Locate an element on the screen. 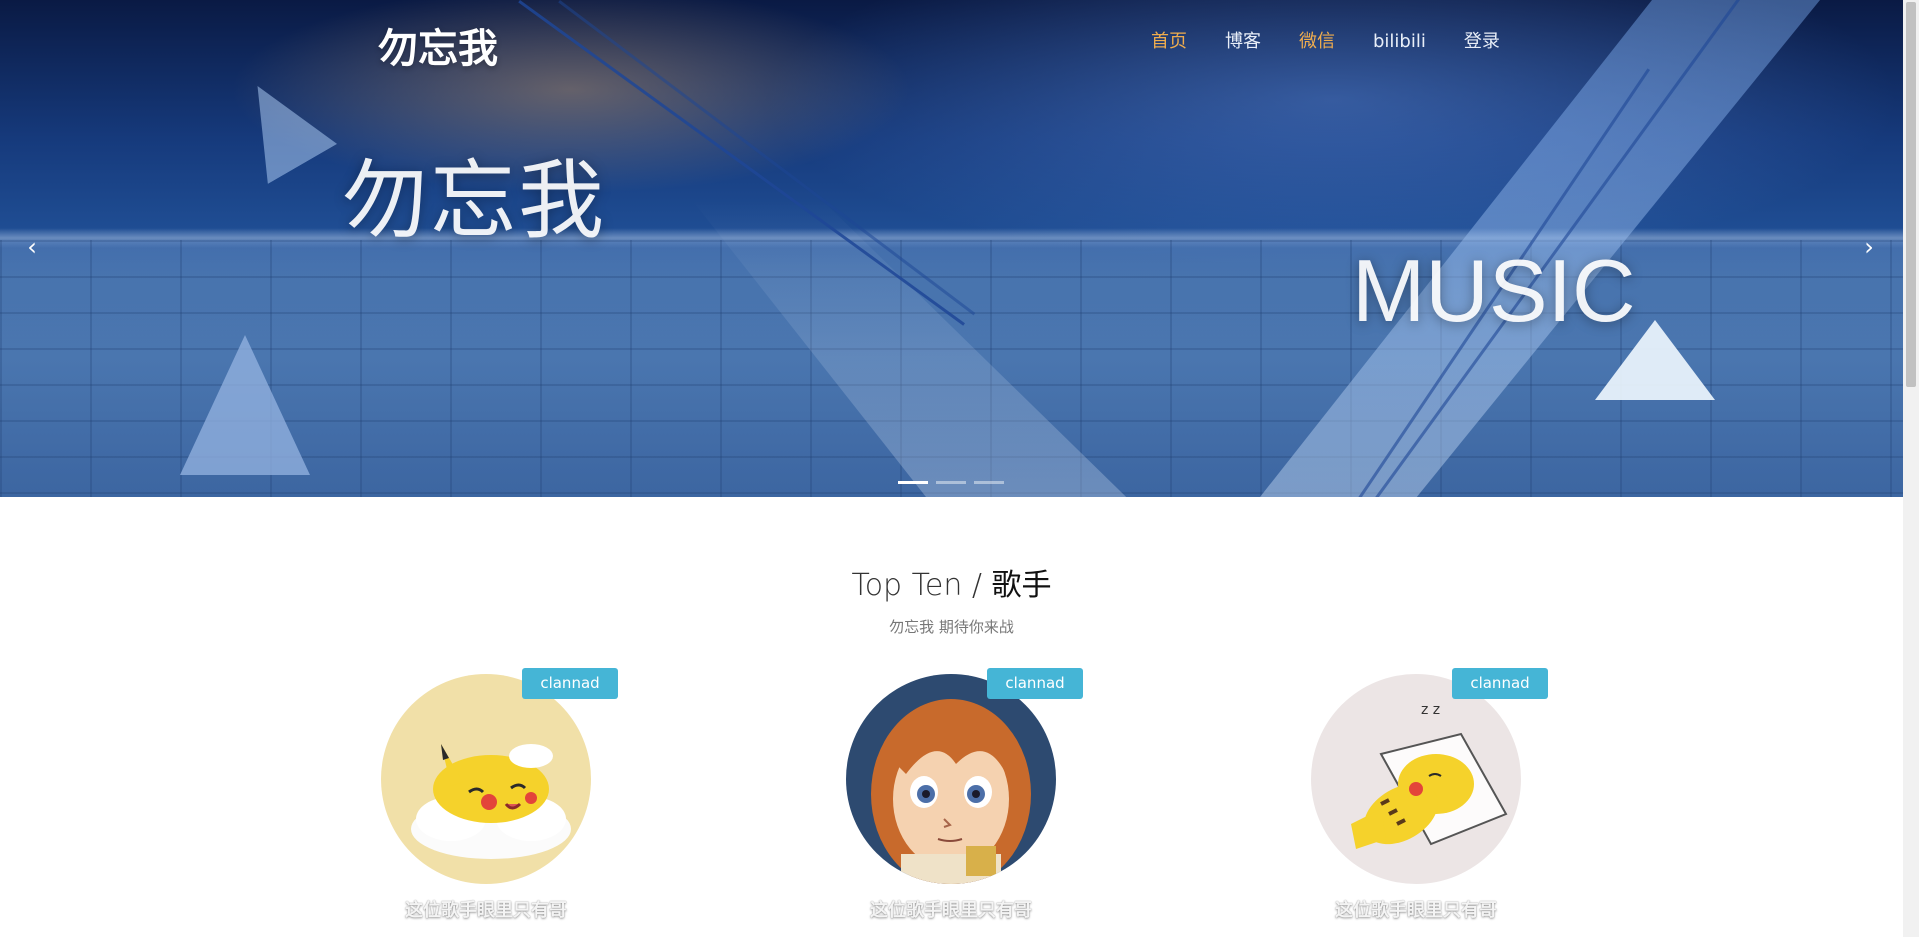 The image size is (1919, 937). sleeping-pikachu-cloud-image is located at coordinates (486, 779).